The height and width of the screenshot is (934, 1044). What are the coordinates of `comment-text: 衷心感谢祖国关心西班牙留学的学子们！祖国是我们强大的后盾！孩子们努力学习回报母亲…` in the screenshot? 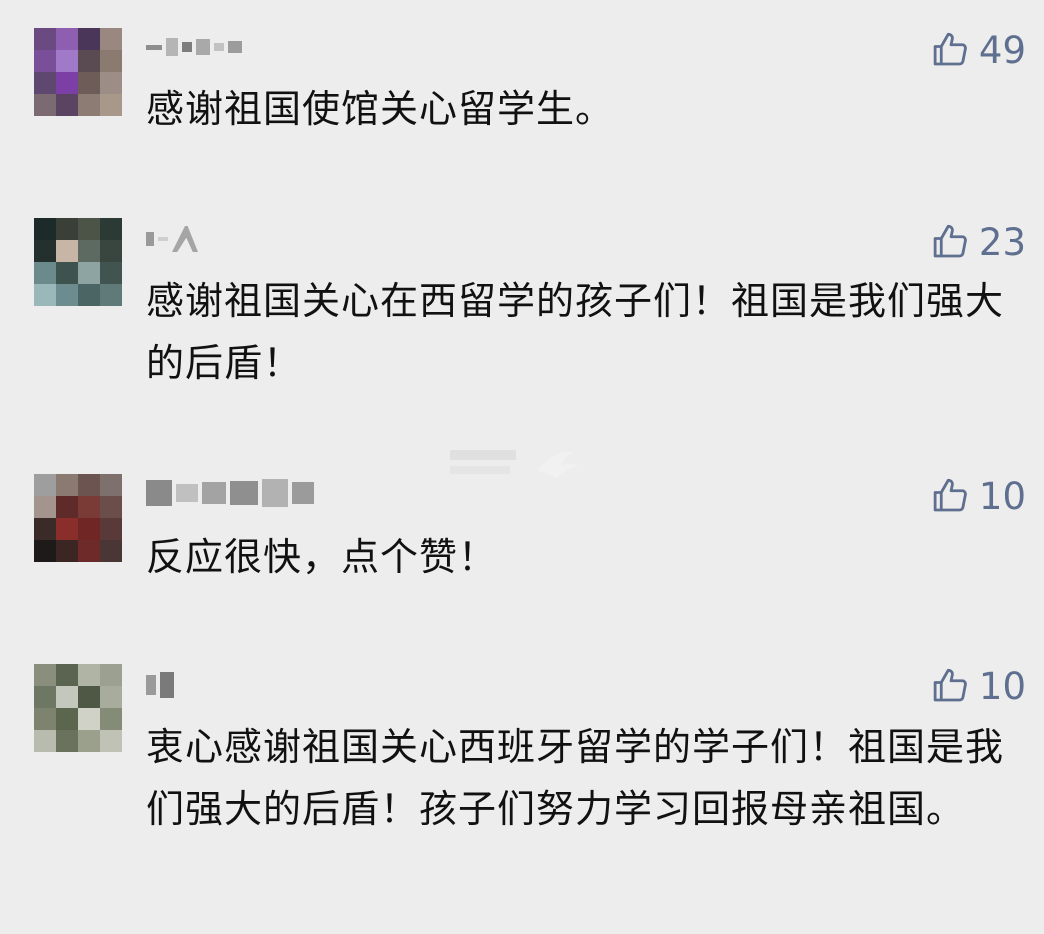 It's located at (575, 778).